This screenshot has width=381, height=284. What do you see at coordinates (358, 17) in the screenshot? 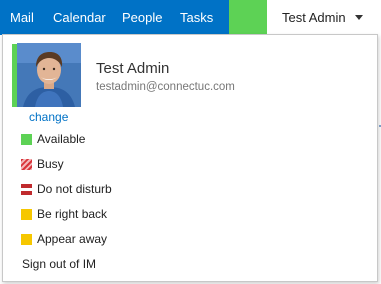
I see `chevron-down-icon` at bounding box center [358, 17].